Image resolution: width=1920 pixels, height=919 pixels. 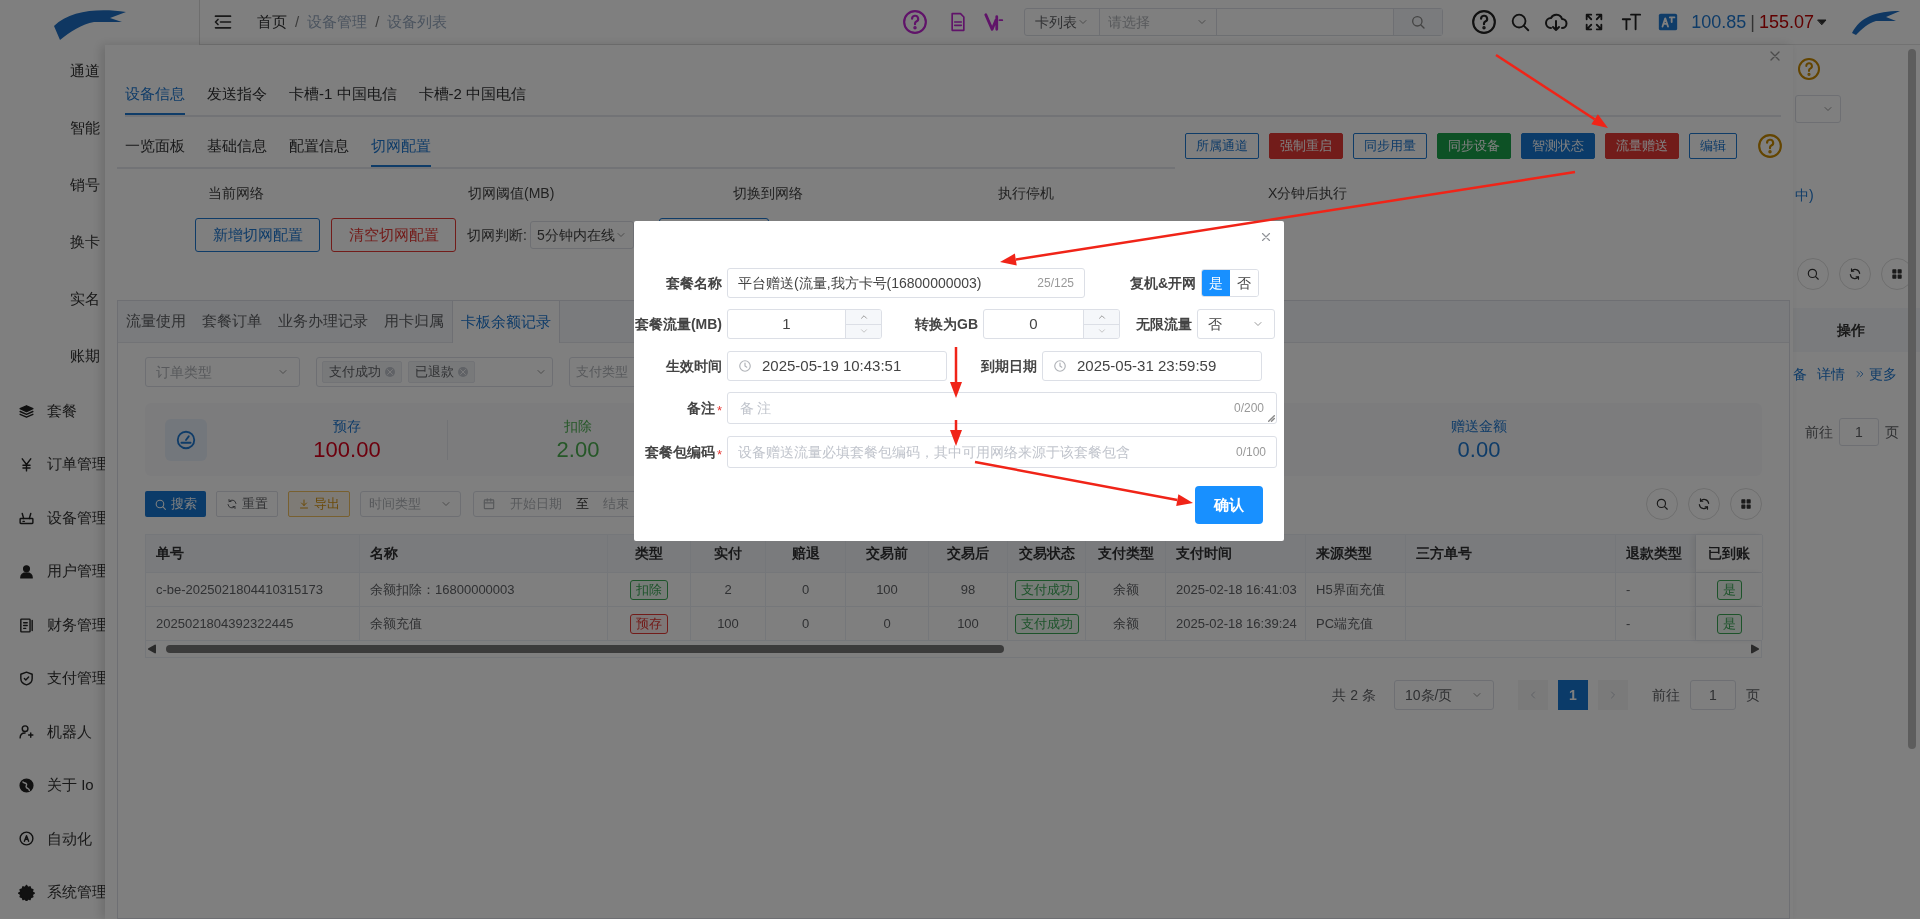 I want to click on column-header: 操作, so click(x=1851, y=330).